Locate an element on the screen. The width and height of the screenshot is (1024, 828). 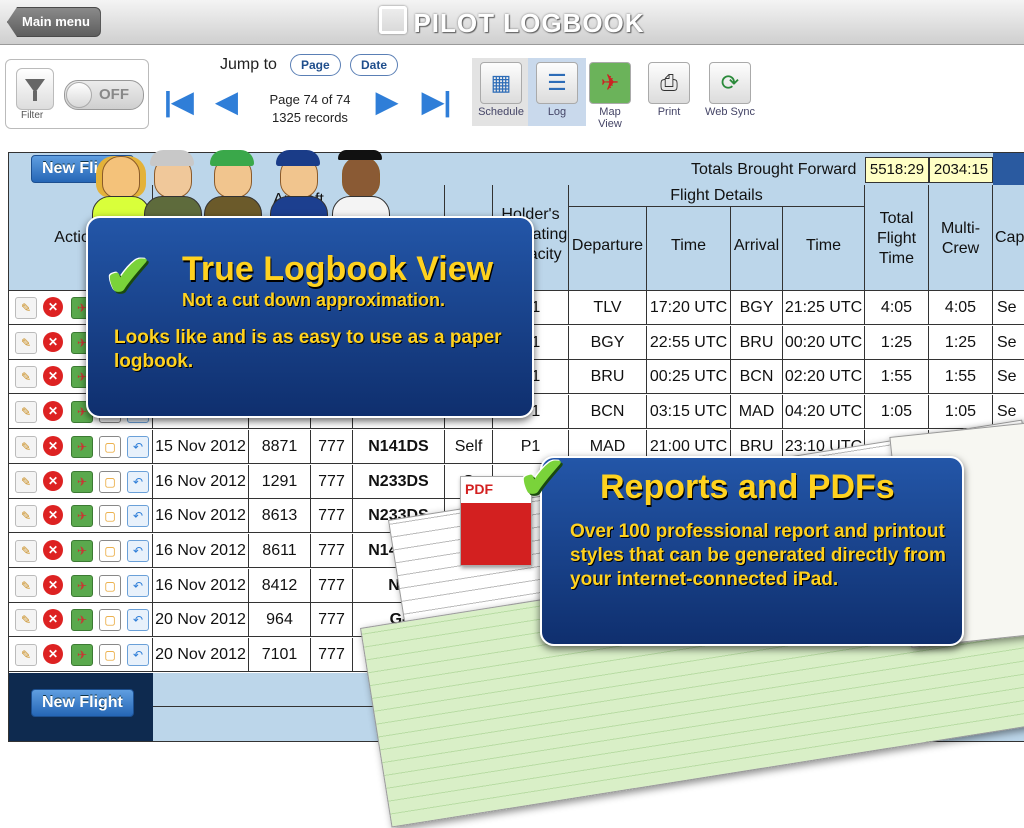
multi-crew-forward: 2034:15 is located at coordinates (961, 170).